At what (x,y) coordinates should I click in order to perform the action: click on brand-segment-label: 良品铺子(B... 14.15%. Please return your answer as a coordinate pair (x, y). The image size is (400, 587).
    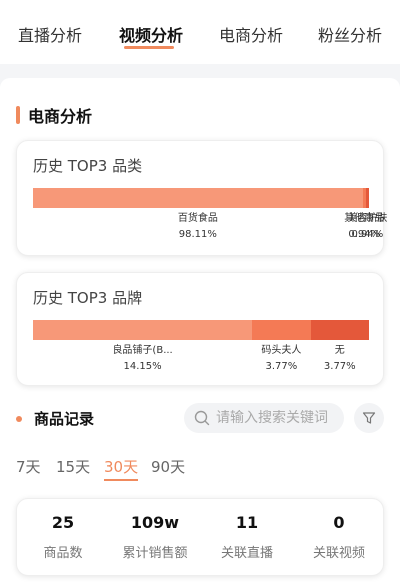
    Looking at the image, I should click on (143, 359).